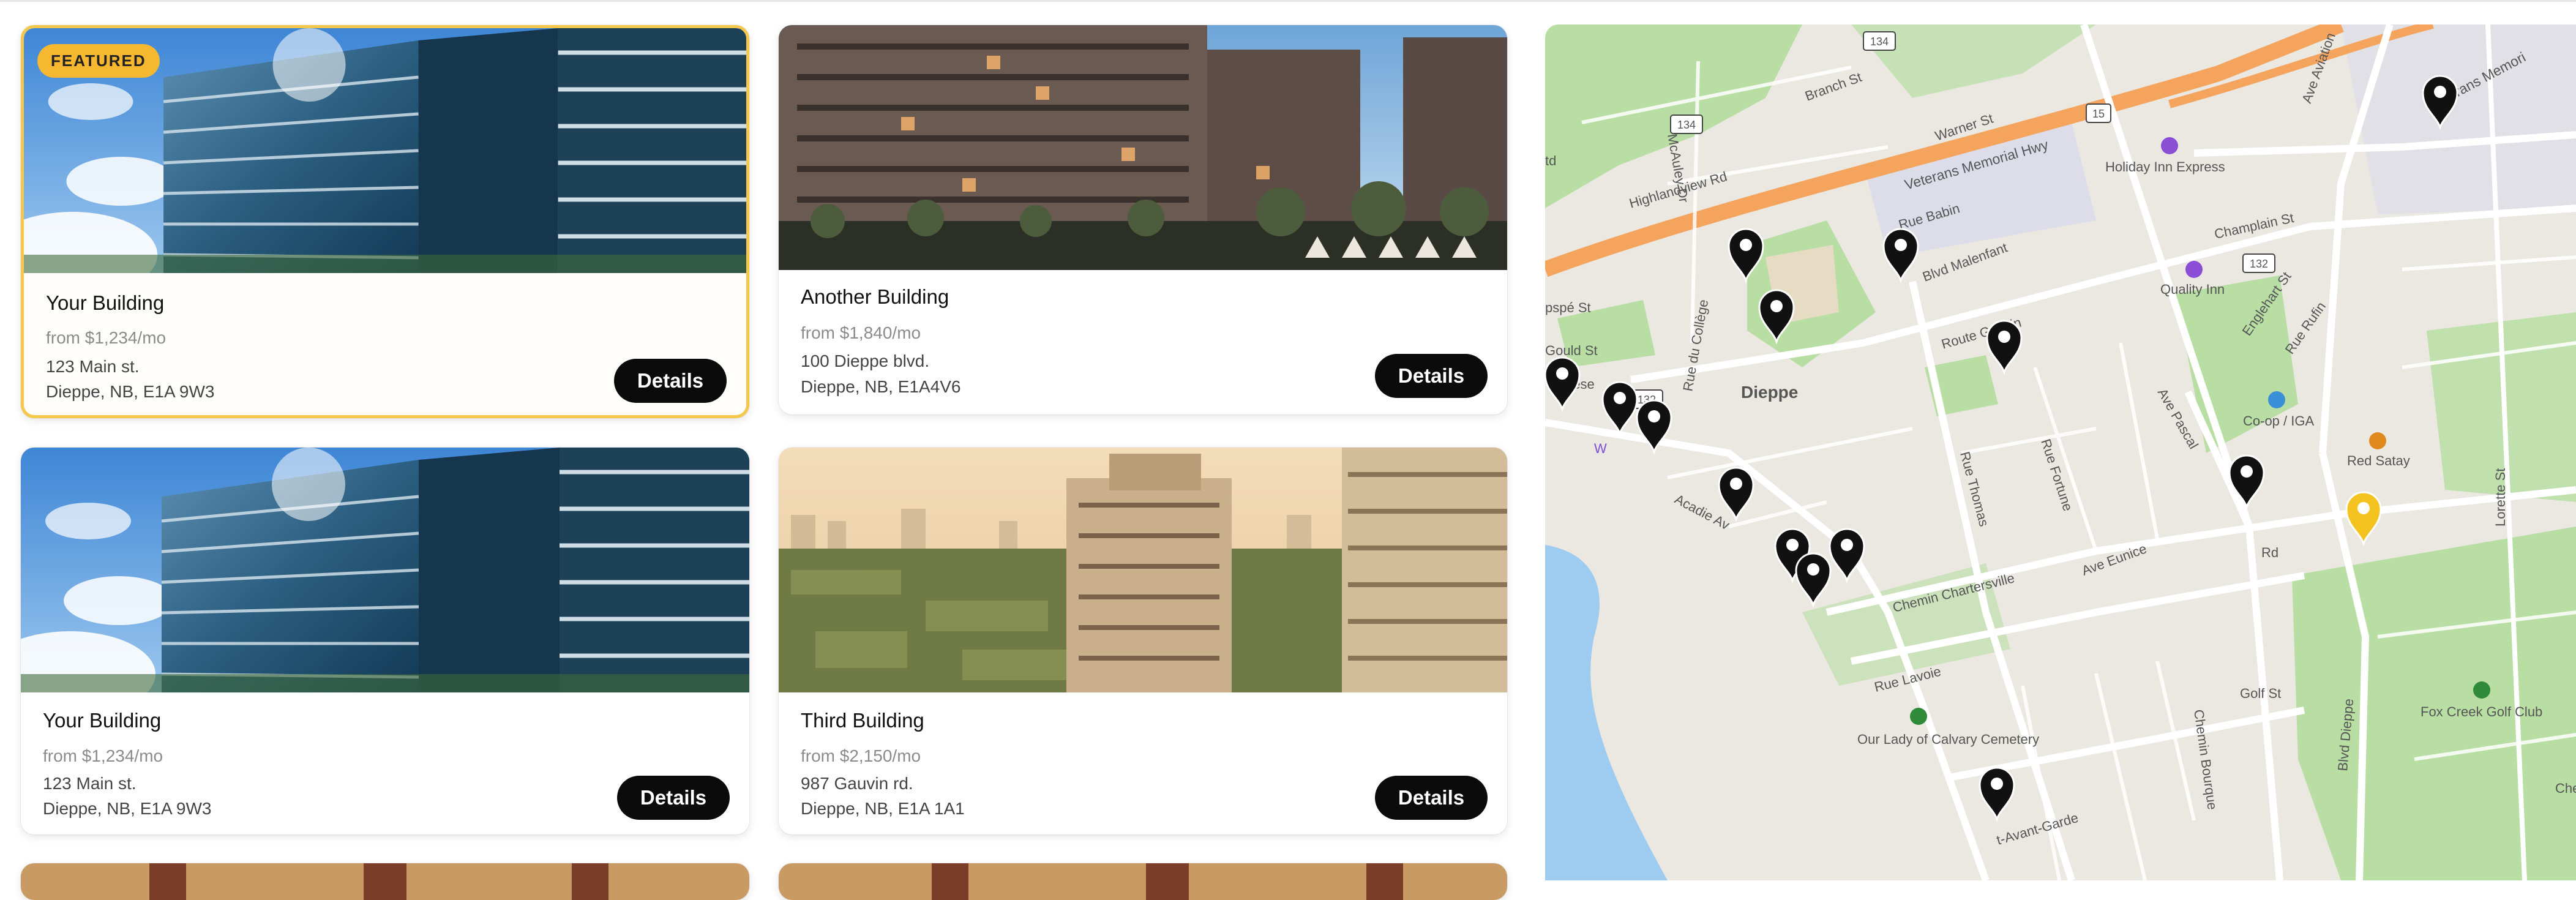 The image size is (2576, 900). I want to click on svg-text: Golf St, so click(2261, 693).